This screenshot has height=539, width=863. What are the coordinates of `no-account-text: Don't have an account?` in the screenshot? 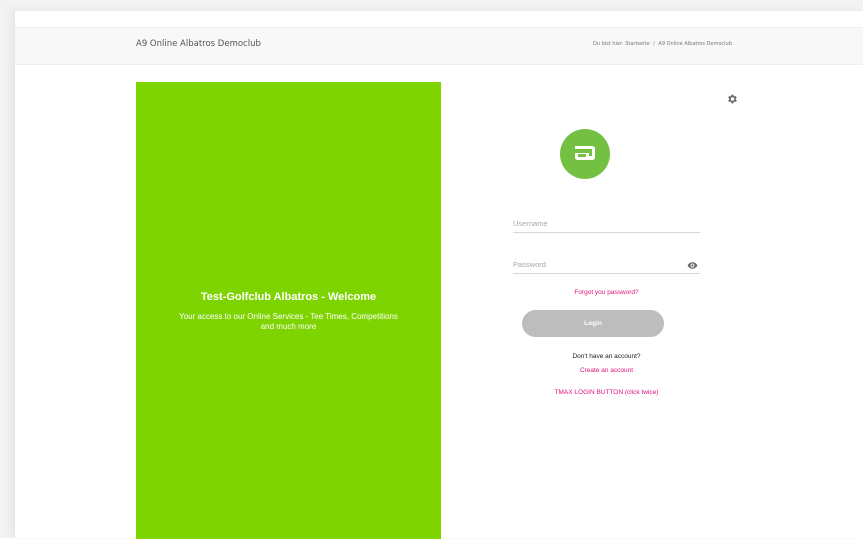 It's located at (606, 356).